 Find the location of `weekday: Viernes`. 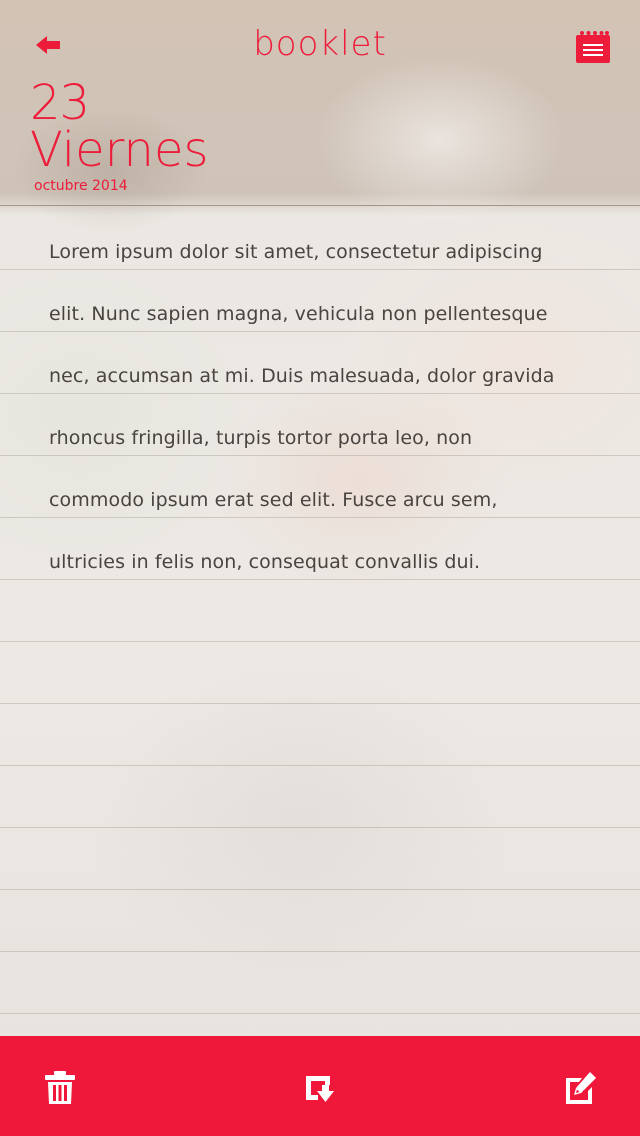

weekday: Viernes is located at coordinates (119, 150).